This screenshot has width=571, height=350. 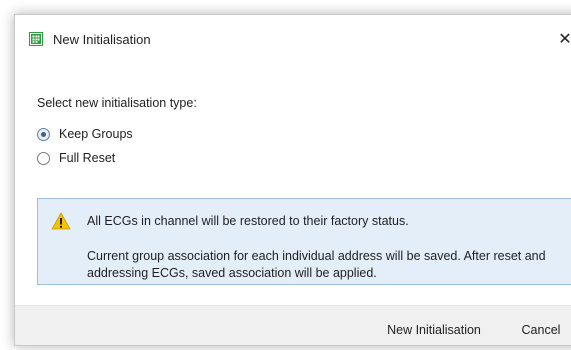 What do you see at coordinates (434, 330) in the screenshot?
I see `new-initialisation-button: New Initialisation` at bounding box center [434, 330].